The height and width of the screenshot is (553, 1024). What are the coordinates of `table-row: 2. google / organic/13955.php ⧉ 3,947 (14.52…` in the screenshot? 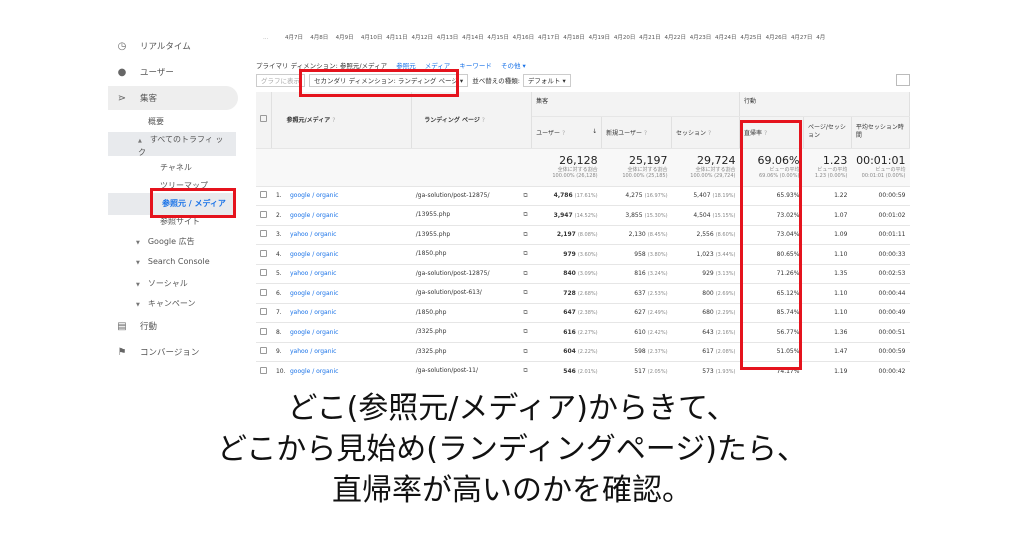 It's located at (583, 215).